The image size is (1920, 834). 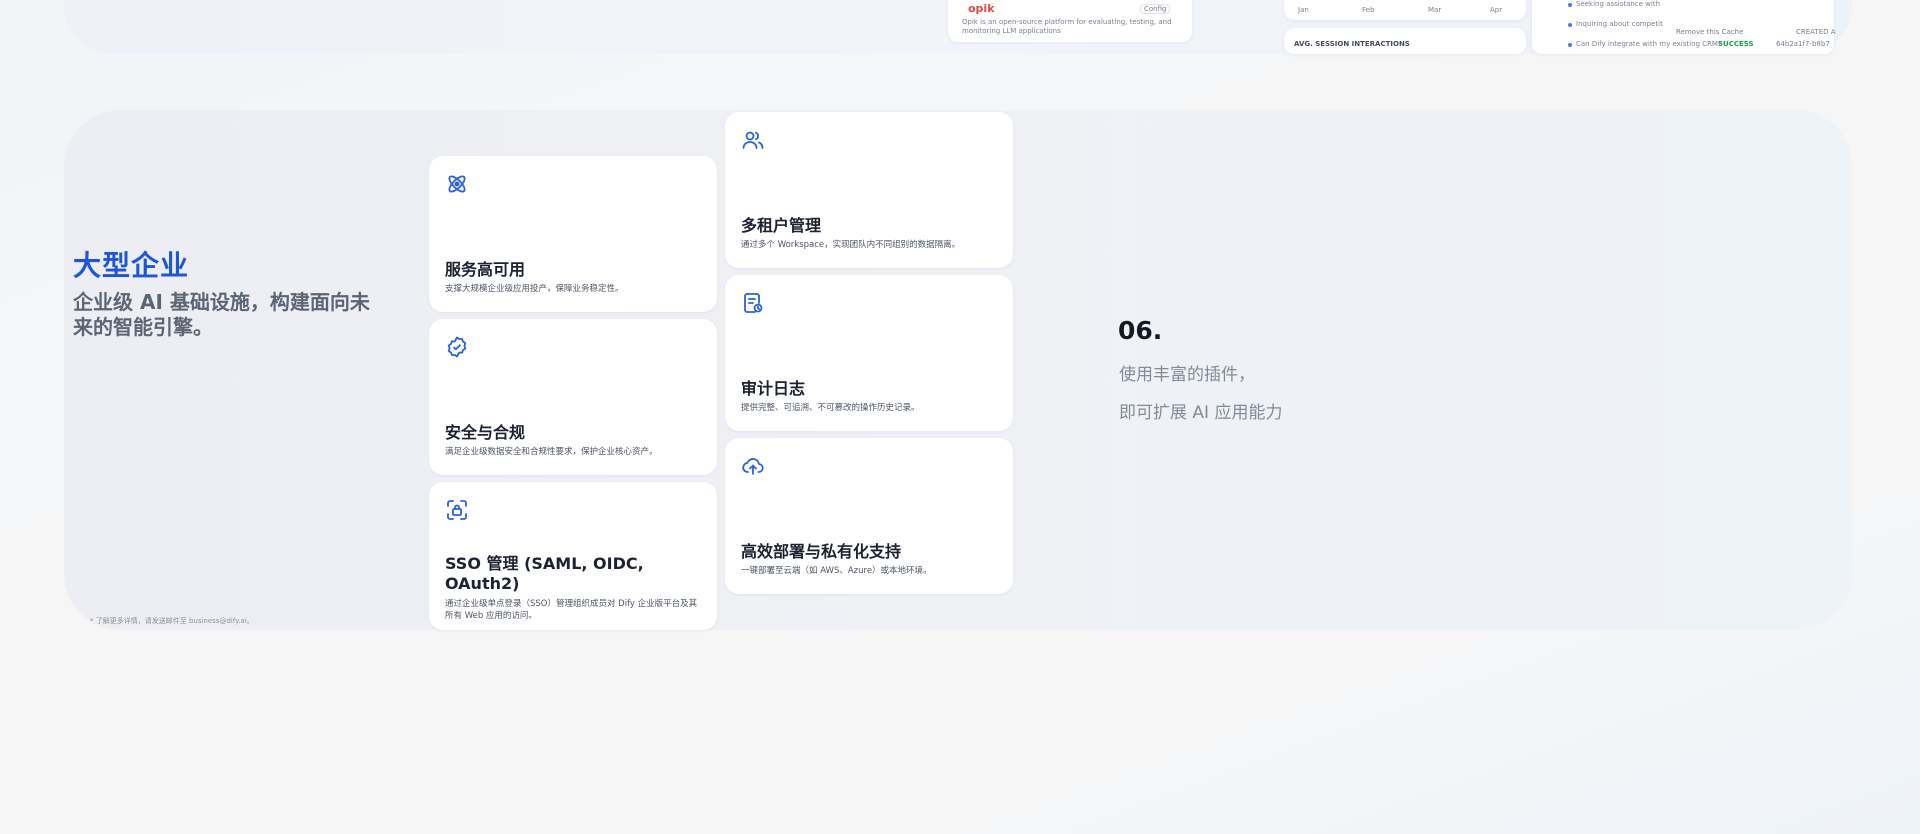 I want to click on feature-card-security: 安全与合规 满足企业级数据安全和合规性要求，保护企业核心资产。, so click(x=573, y=397).